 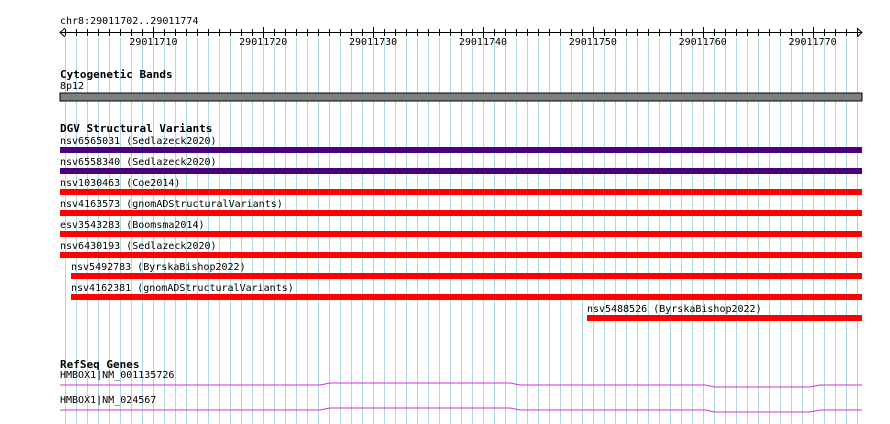 What do you see at coordinates (171, 205) in the screenshot?
I see `sv-feature-label: nsv4163573 (gnomADStructuralVariants)` at bounding box center [171, 205].